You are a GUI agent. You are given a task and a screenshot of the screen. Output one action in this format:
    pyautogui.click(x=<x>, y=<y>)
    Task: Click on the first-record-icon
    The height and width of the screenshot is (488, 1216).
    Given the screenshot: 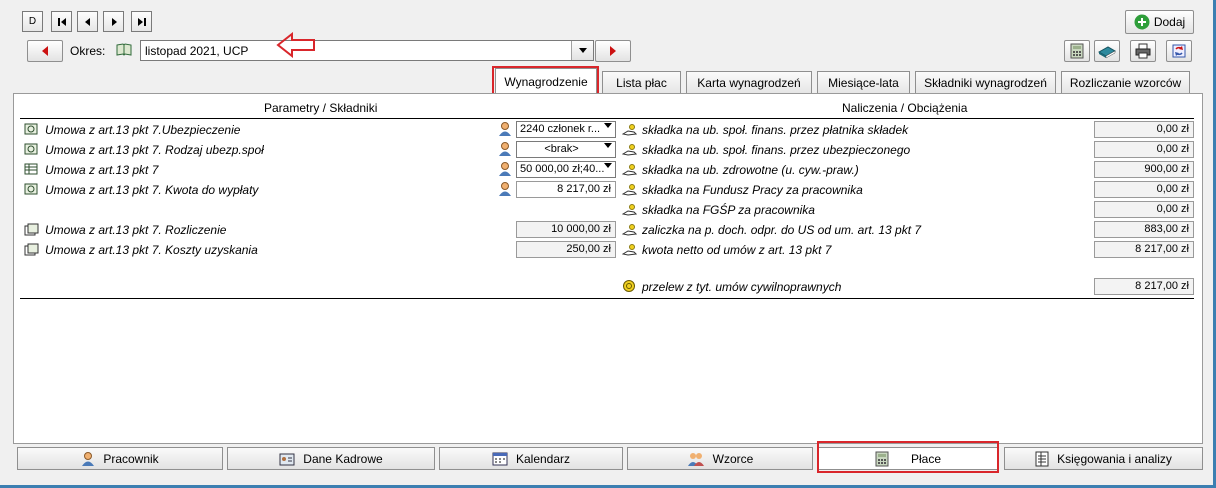 What is the action you would take?
    pyautogui.click(x=61, y=21)
    